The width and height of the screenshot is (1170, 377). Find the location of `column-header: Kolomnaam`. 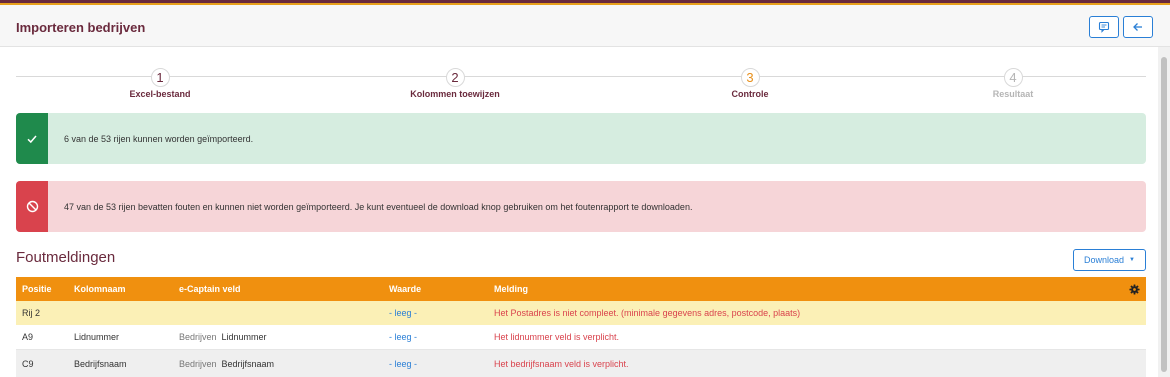

column-header: Kolomnaam is located at coordinates (100, 289).